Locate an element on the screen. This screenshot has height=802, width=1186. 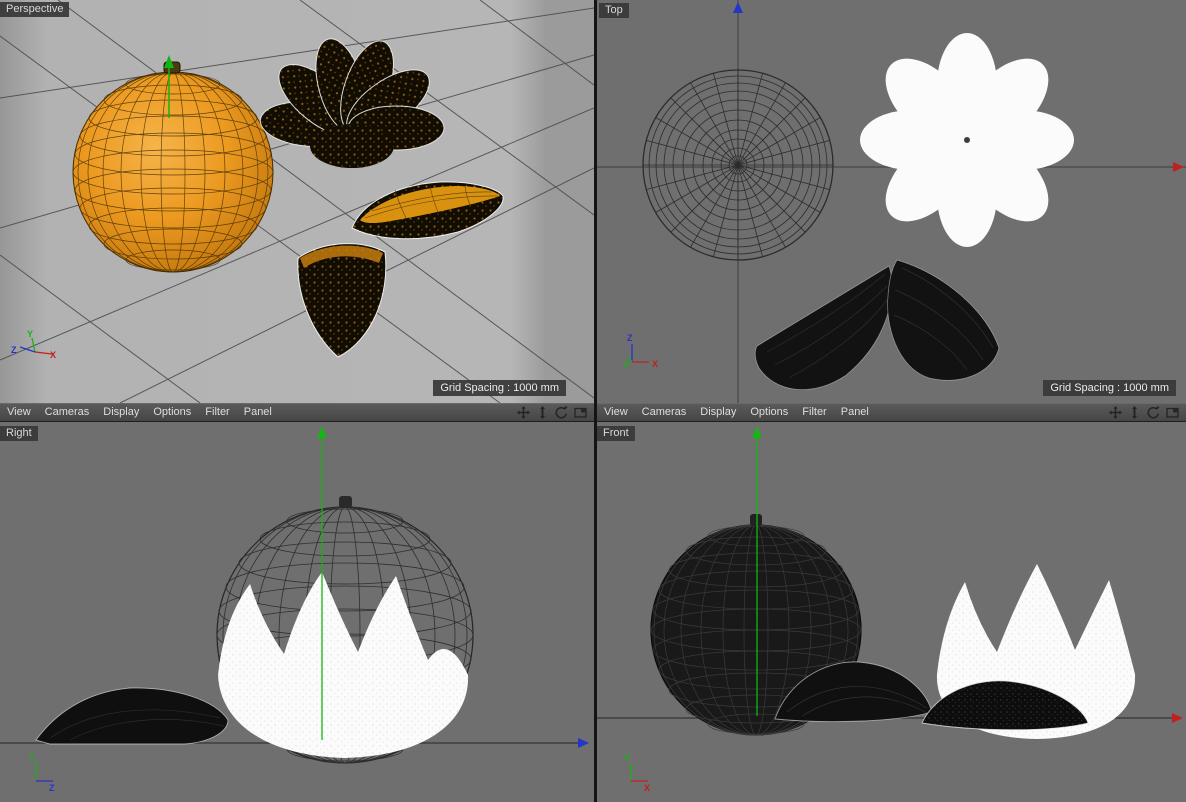
white-peel-flower-object is located at coordinates (967, 140).